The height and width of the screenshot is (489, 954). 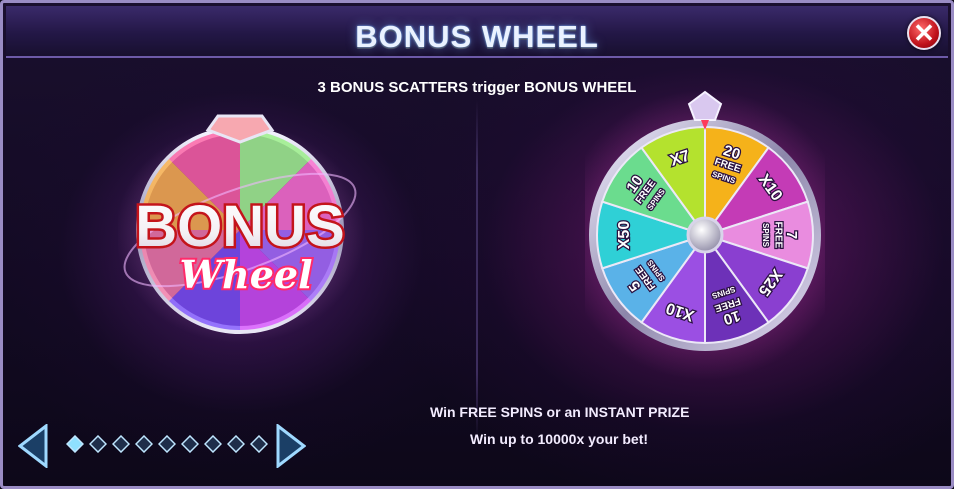 What do you see at coordinates (75, 444) in the screenshot?
I see `page-dot-active` at bounding box center [75, 444].